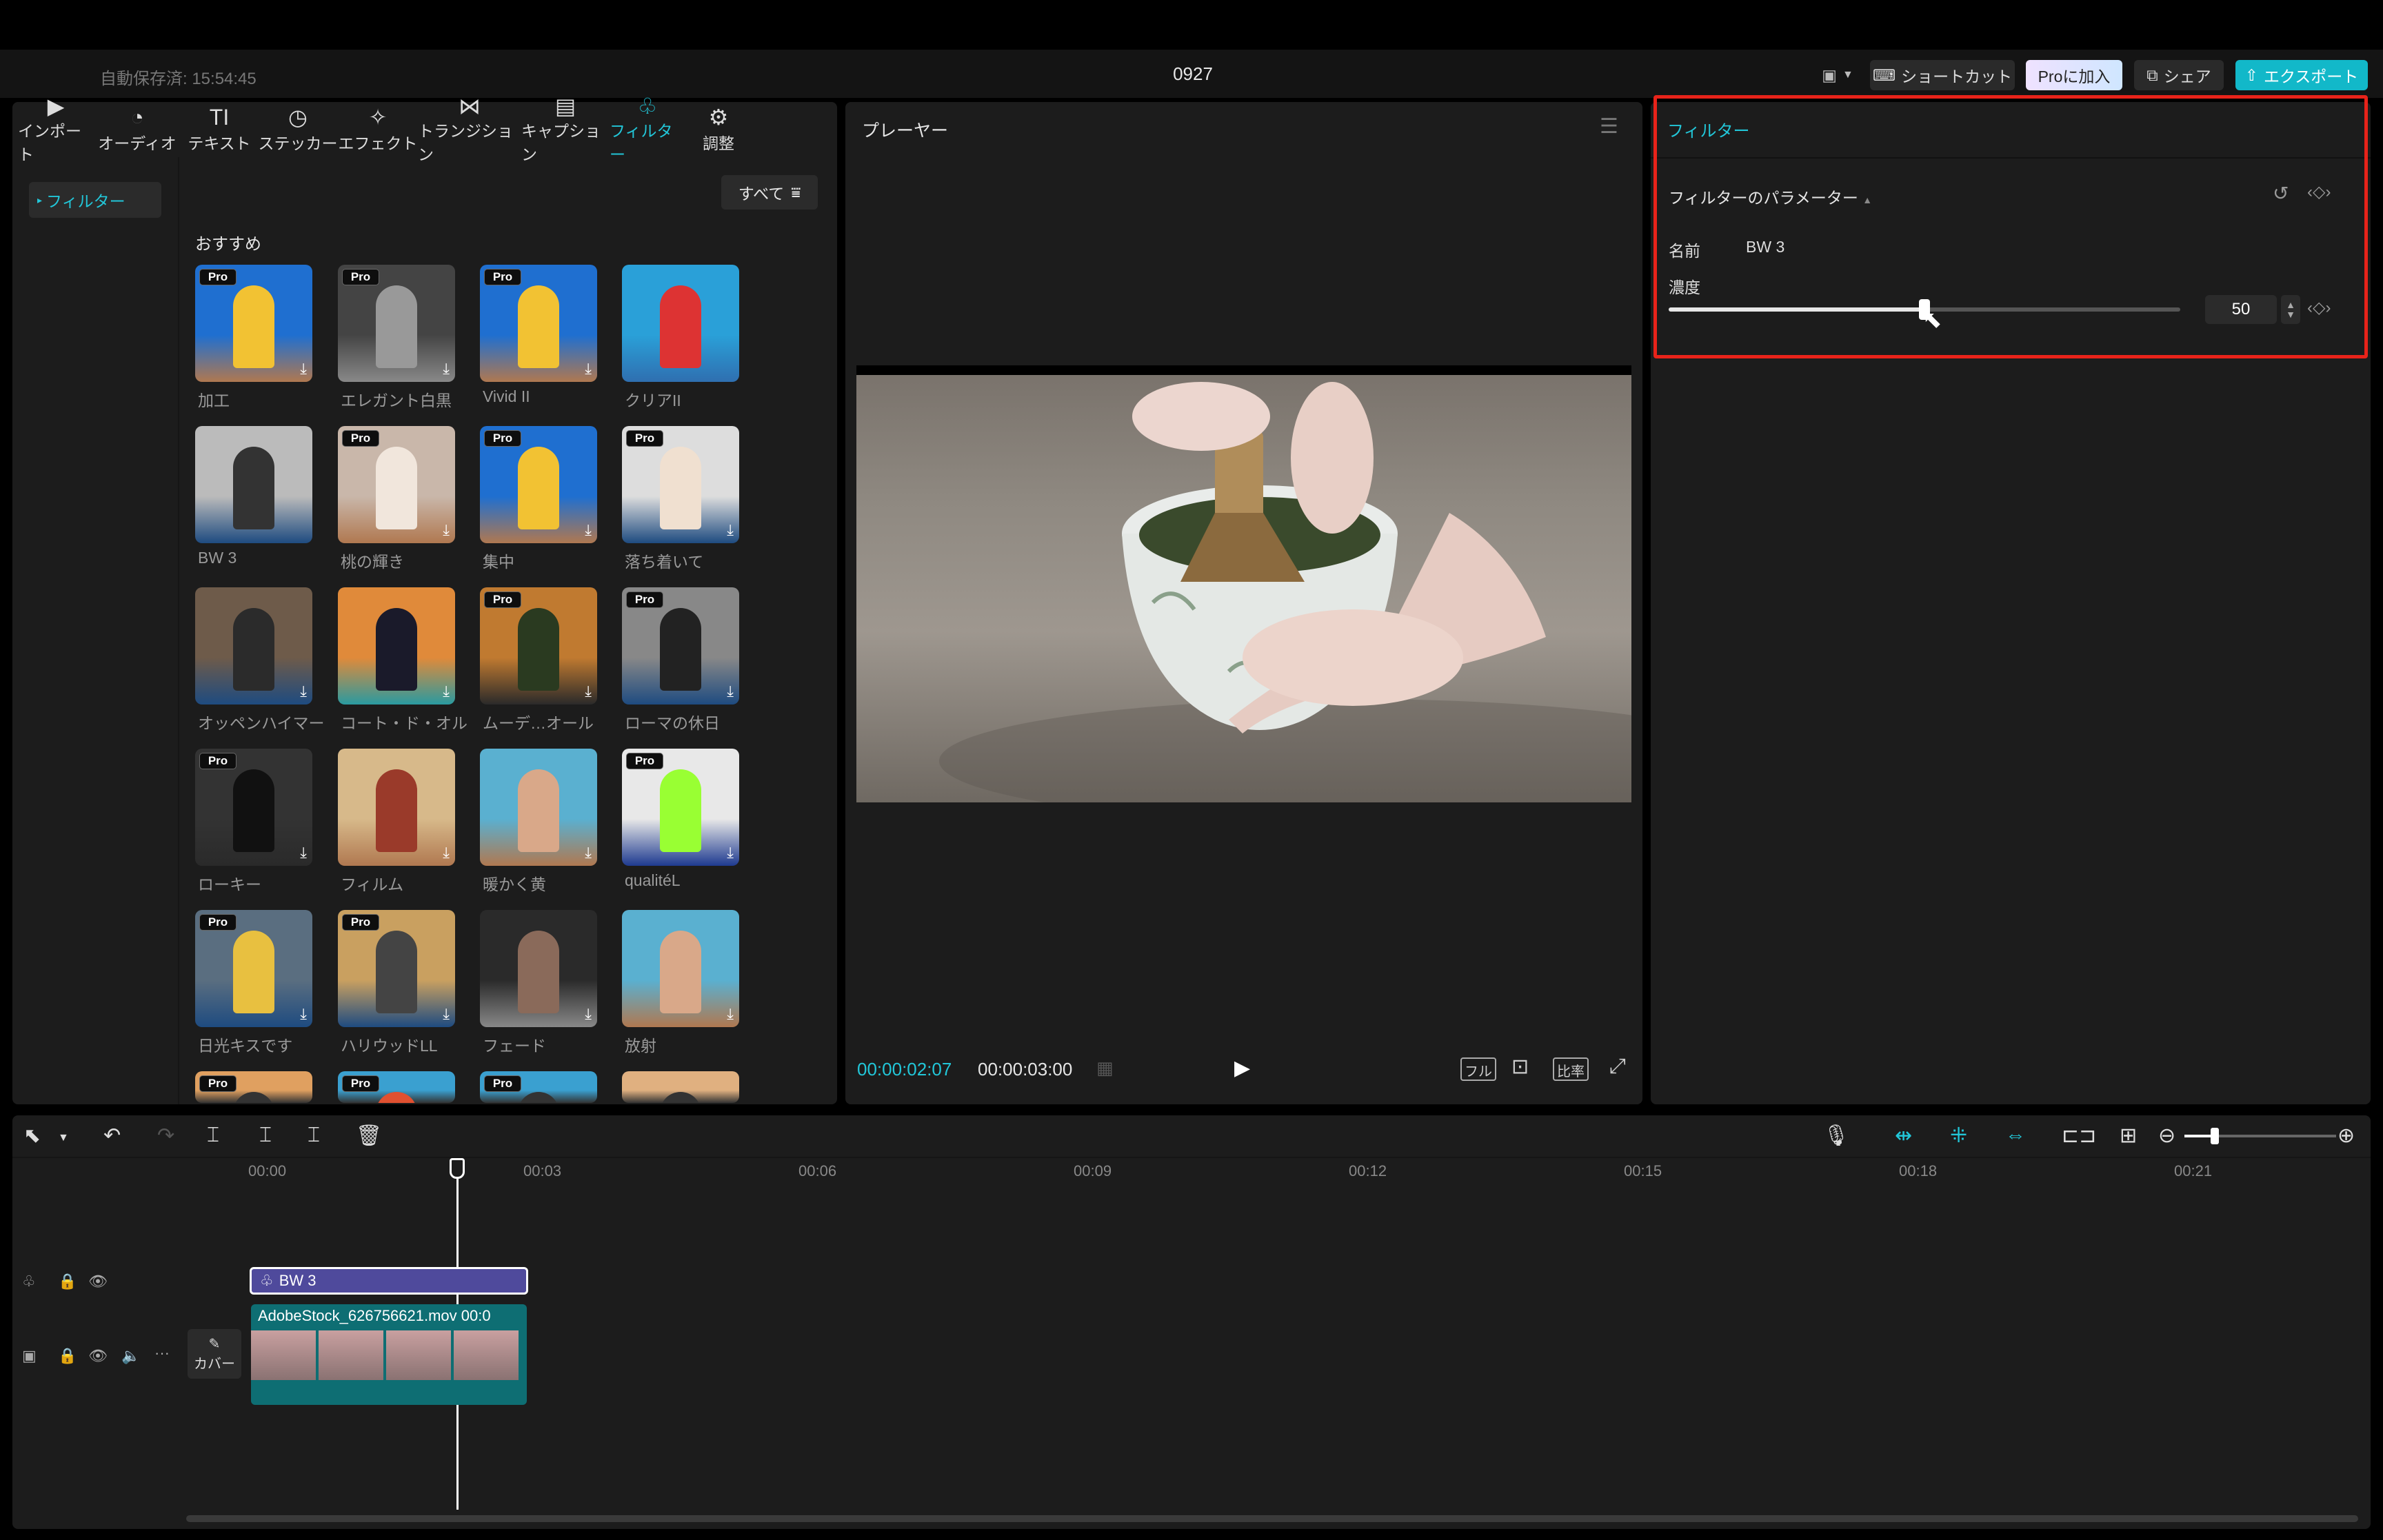 The width and height of the screenshot is (2383, 1540). I want to click on tab-text: TI テキスト, so click(219, 130).